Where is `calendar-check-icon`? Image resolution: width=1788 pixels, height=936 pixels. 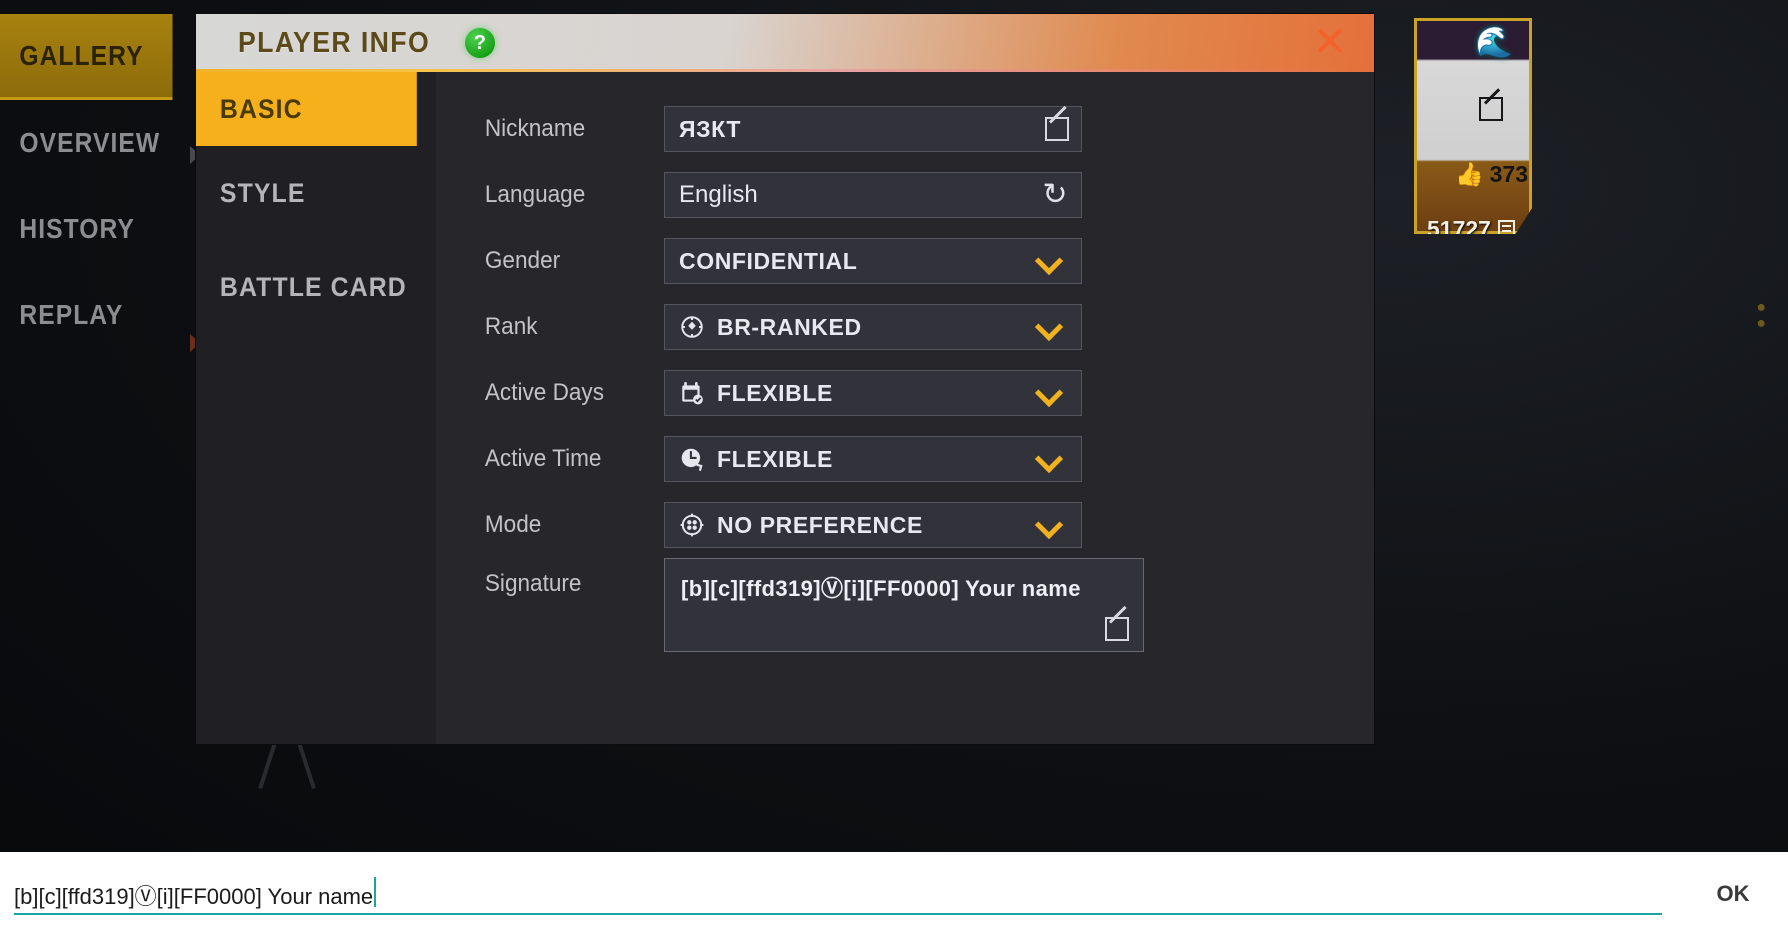 calendar-check-icon is located at coordinates (692, 393).